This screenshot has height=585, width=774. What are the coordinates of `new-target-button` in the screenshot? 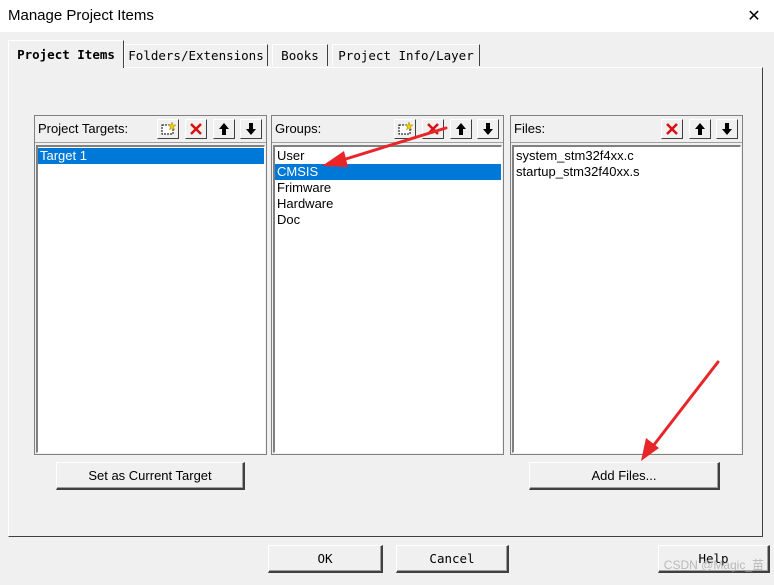 It's located at (168, 129).